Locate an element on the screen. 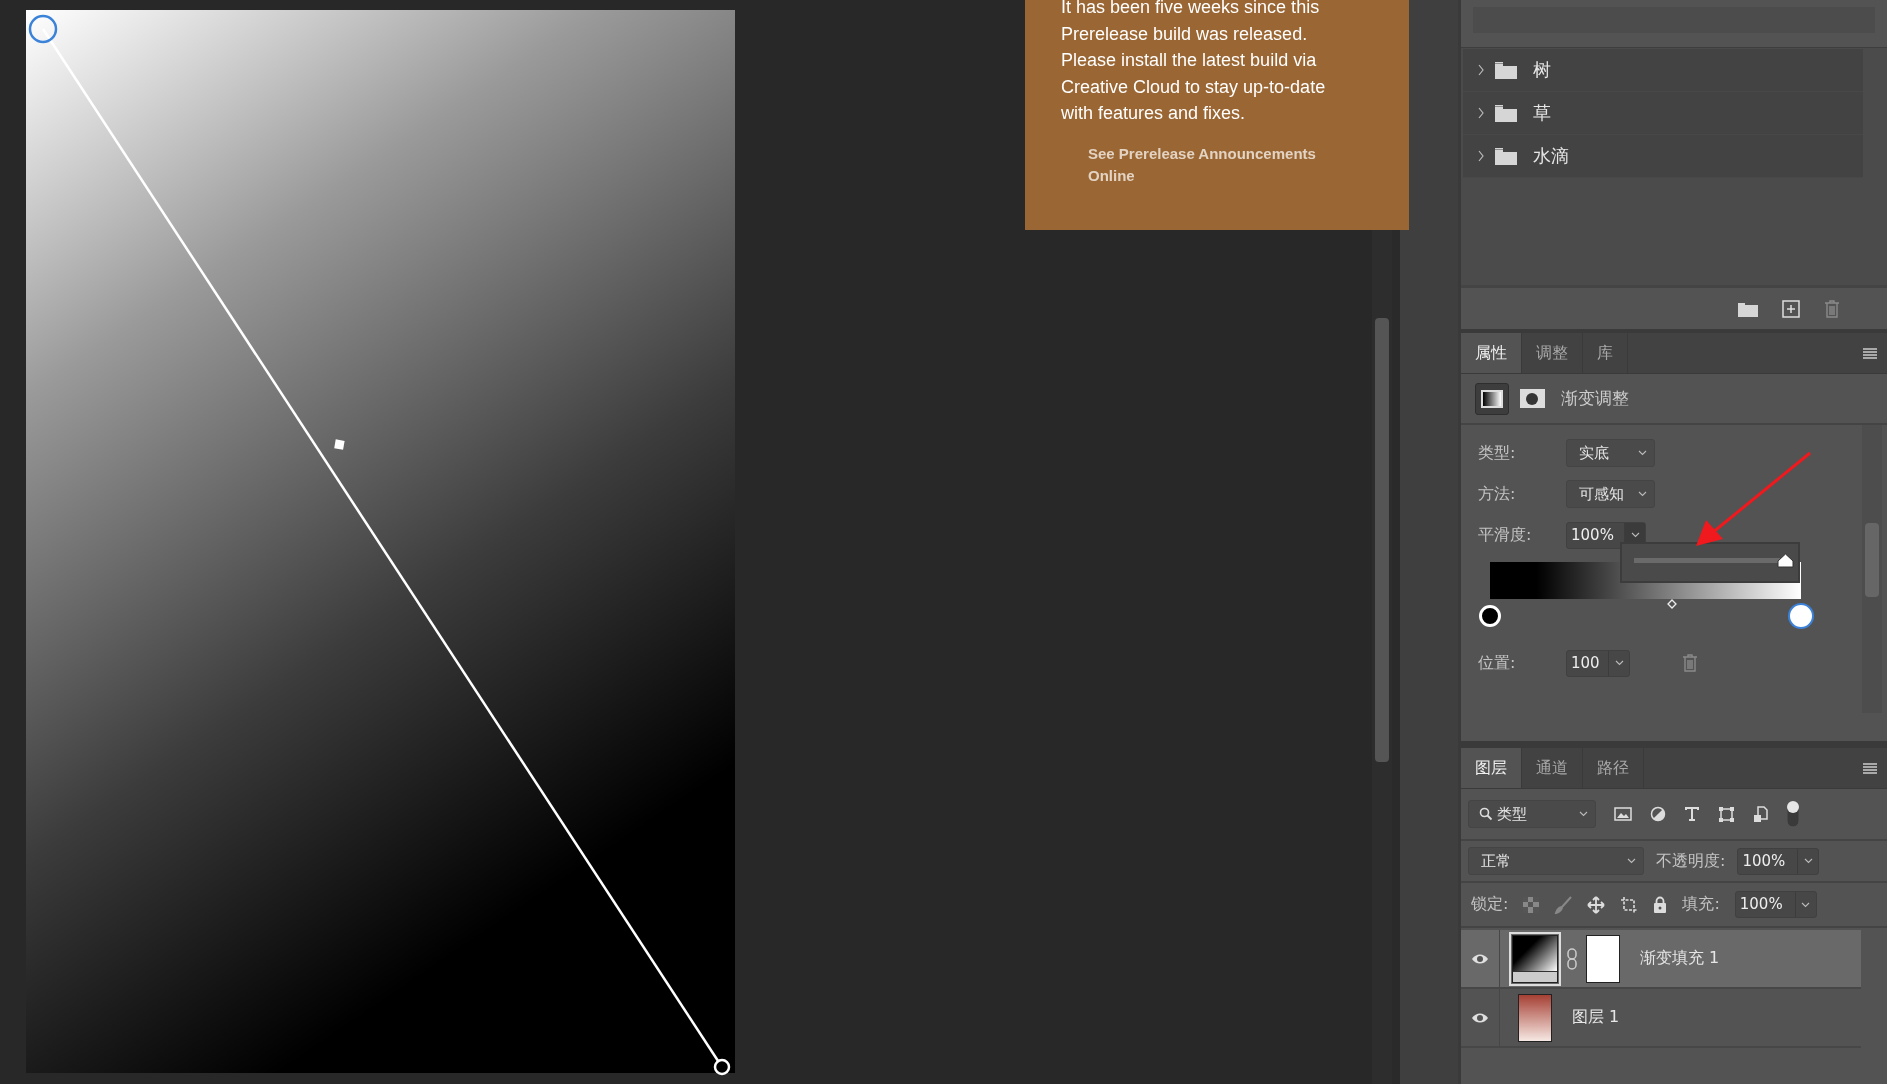 The image size is (1887, 1084). field-label: 类型: is located at coordinates (1497, 453).